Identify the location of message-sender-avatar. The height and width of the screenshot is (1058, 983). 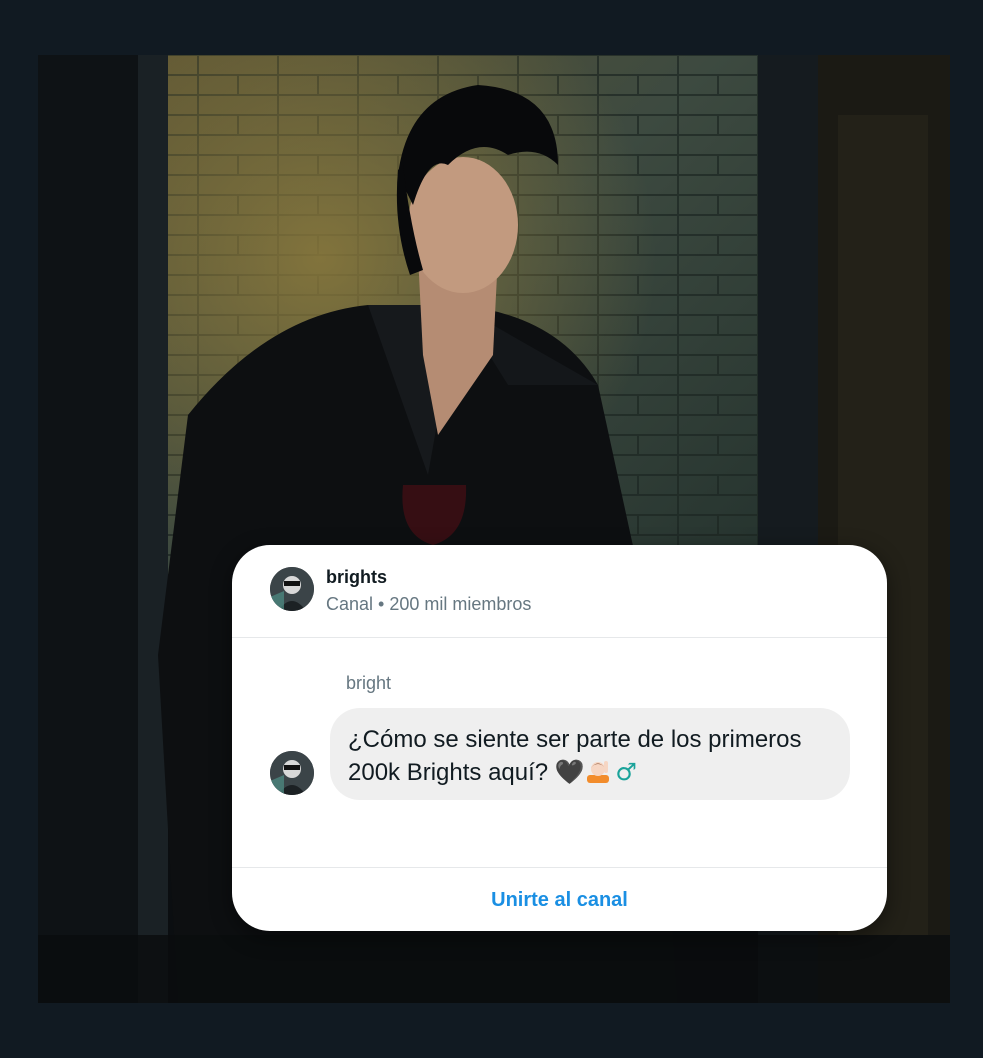
(292, 773).